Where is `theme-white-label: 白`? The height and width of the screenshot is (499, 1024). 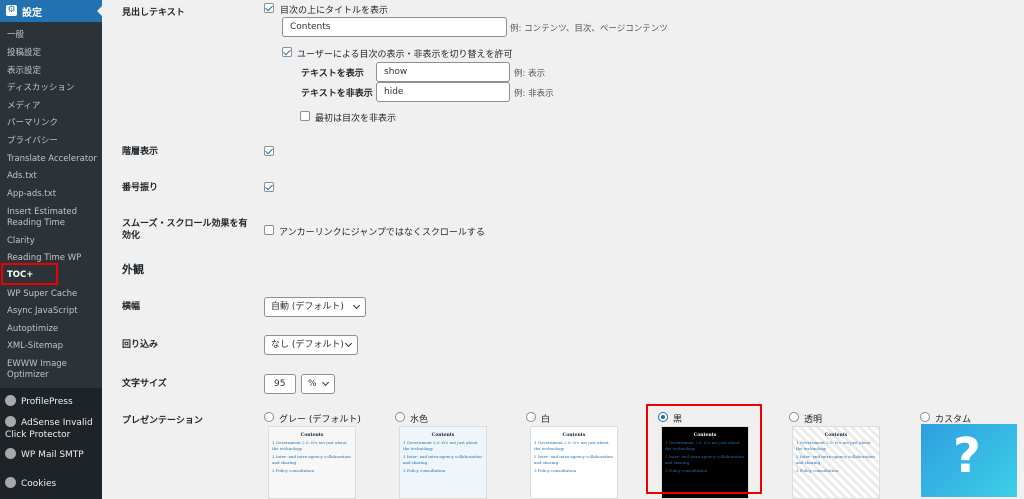 theme-white-label: 白 is located at coordinates (546, 420).